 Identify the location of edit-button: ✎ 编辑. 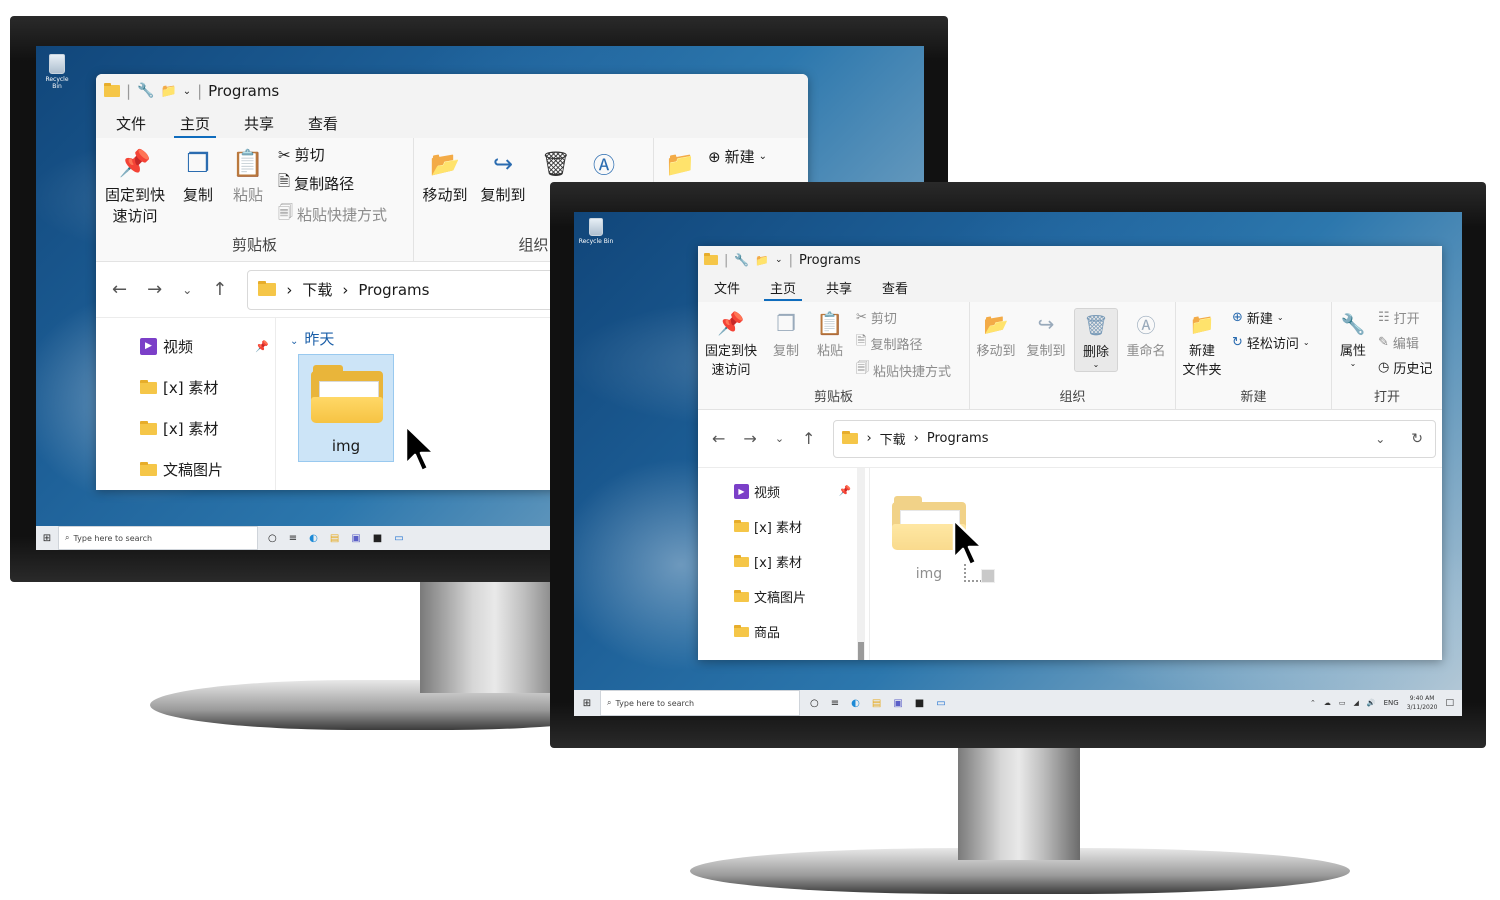
(1405, 342).